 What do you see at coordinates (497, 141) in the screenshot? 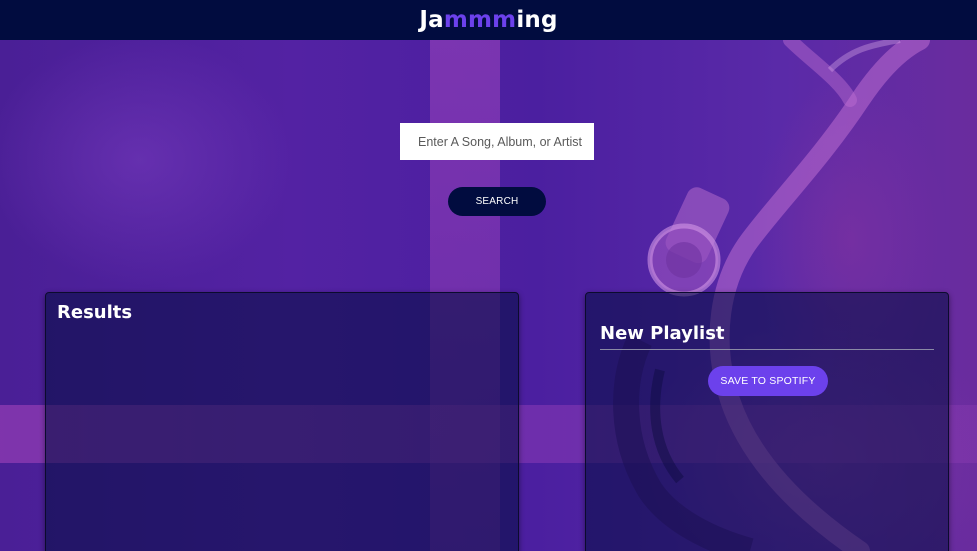
I see `search-input` at bounding box center [497, 141].